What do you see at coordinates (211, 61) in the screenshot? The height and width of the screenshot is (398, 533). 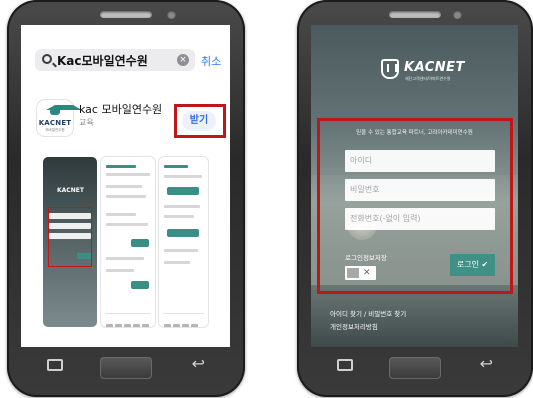 I see `cancel-button: 취소` at bounding box center [211, 61].